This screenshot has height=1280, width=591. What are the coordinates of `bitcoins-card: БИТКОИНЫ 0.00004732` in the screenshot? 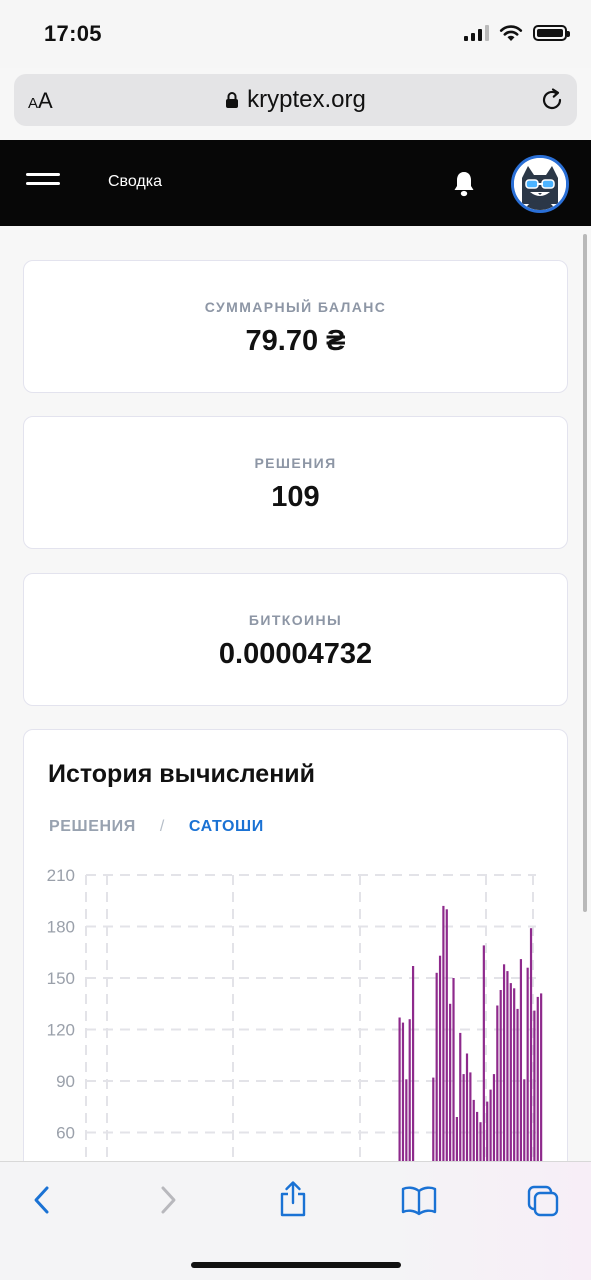 It's located at (295, 639).